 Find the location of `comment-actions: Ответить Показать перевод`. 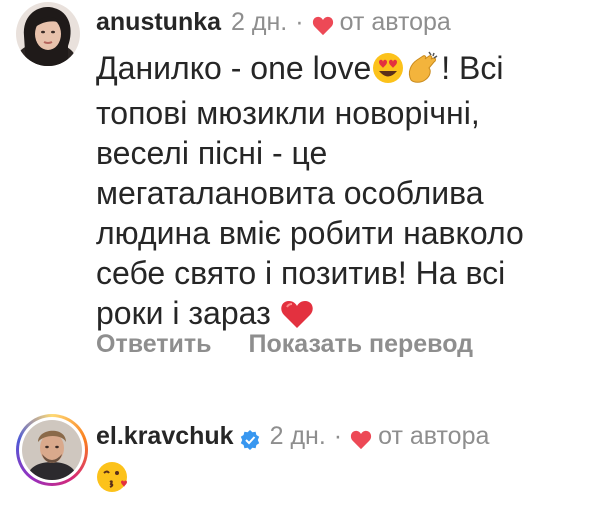

comment-actions: Ответить Показать перевод is located at coordinates (299, 344).